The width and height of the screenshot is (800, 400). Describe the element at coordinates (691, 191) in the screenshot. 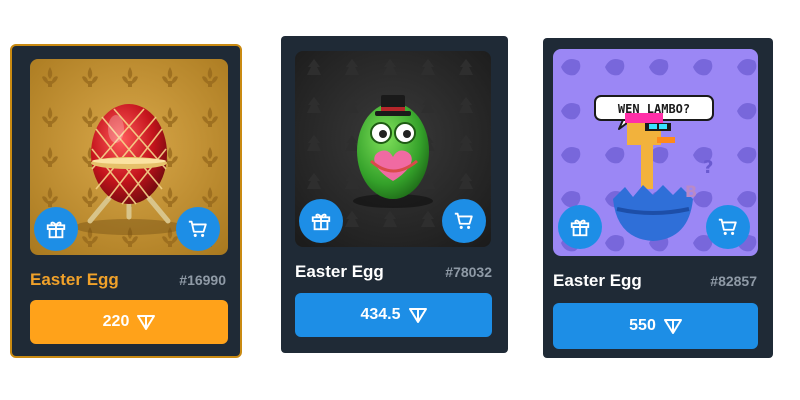

I see `svg-text: B` at that location.